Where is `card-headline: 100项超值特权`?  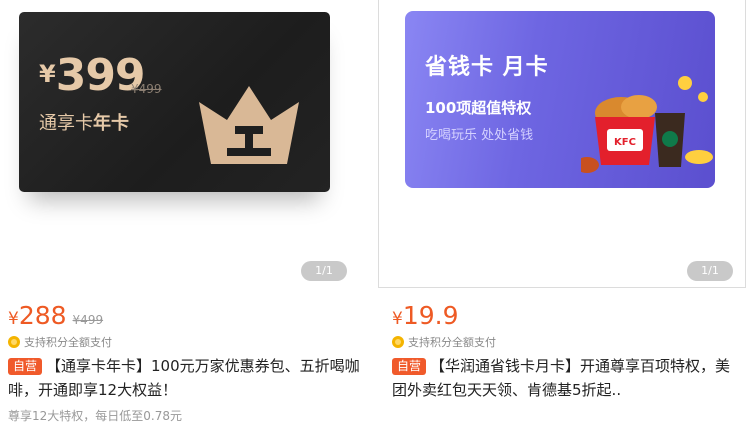
card-headline: 100项超值特权 is located at coordinates (478, 108).